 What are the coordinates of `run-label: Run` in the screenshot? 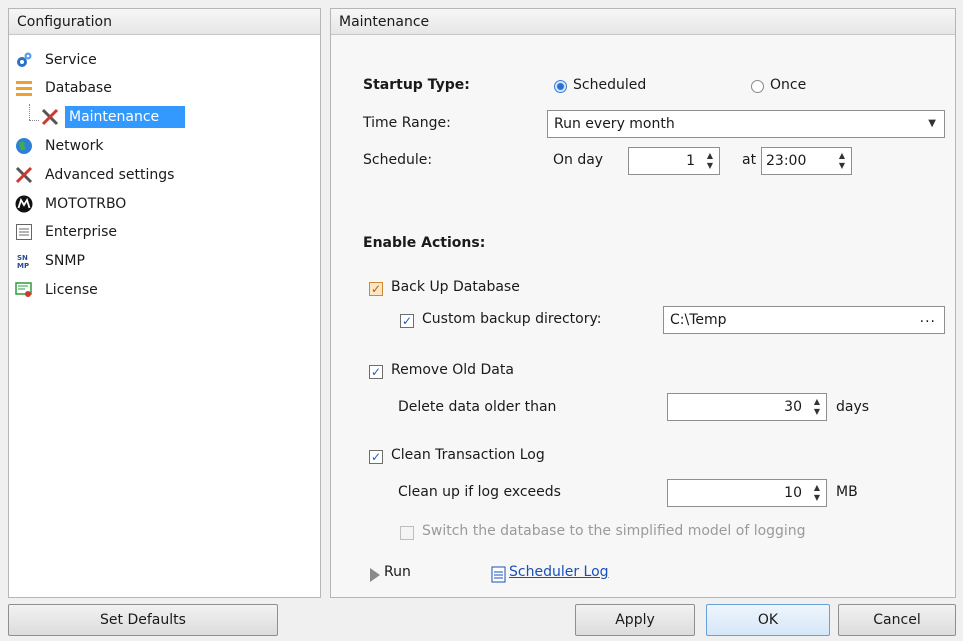 It's located at (397, 572).